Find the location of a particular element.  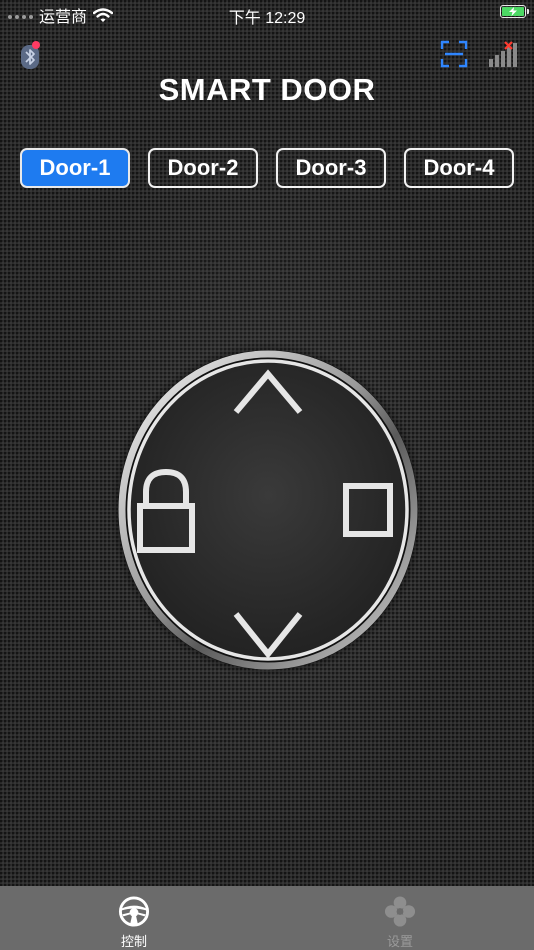

tab-door-2: Door-2 is located at coordinates (203, 168).